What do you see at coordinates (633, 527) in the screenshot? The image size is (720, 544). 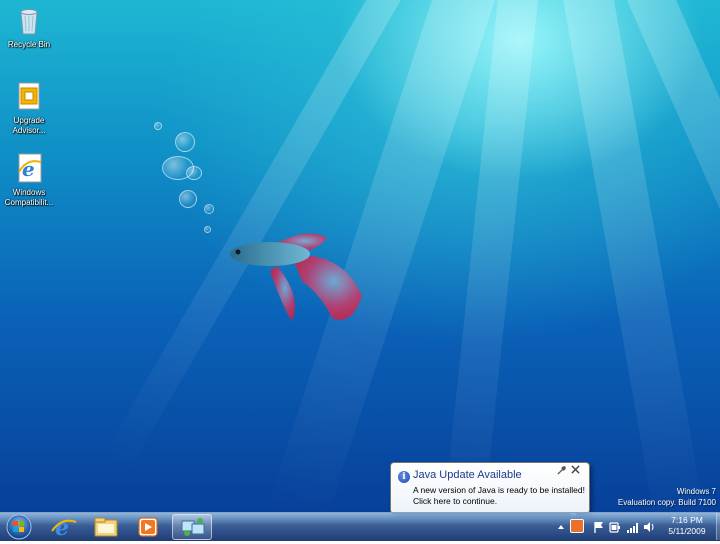 I see `network-signal-icon` at bounding box center [633, 527].